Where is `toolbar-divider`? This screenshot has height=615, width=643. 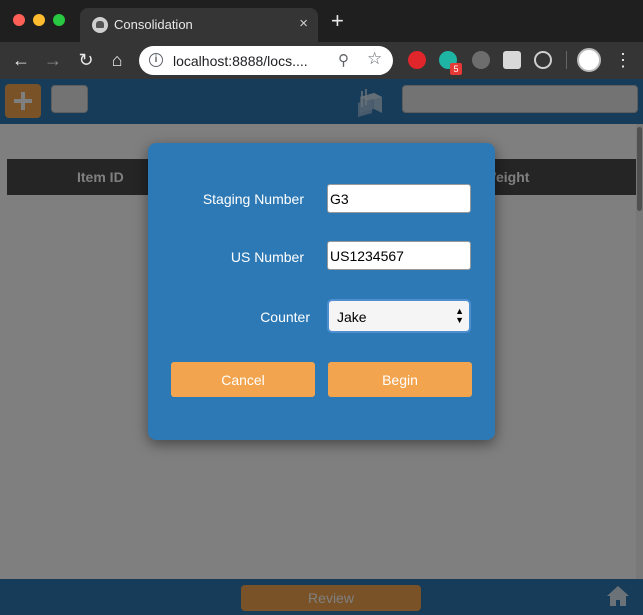 toolbar-divider is located at coordinates (566, 60).